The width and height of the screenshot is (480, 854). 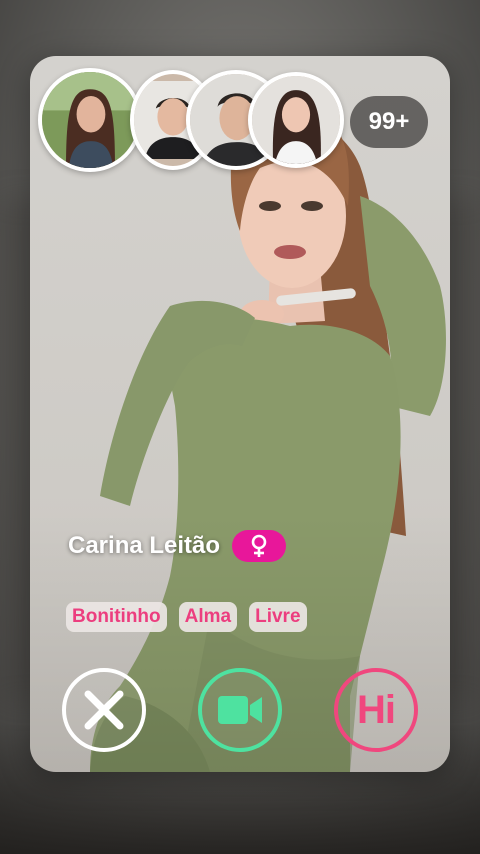 I want to click on tag-chip: Bonitinho, so click(x=116, y=617).